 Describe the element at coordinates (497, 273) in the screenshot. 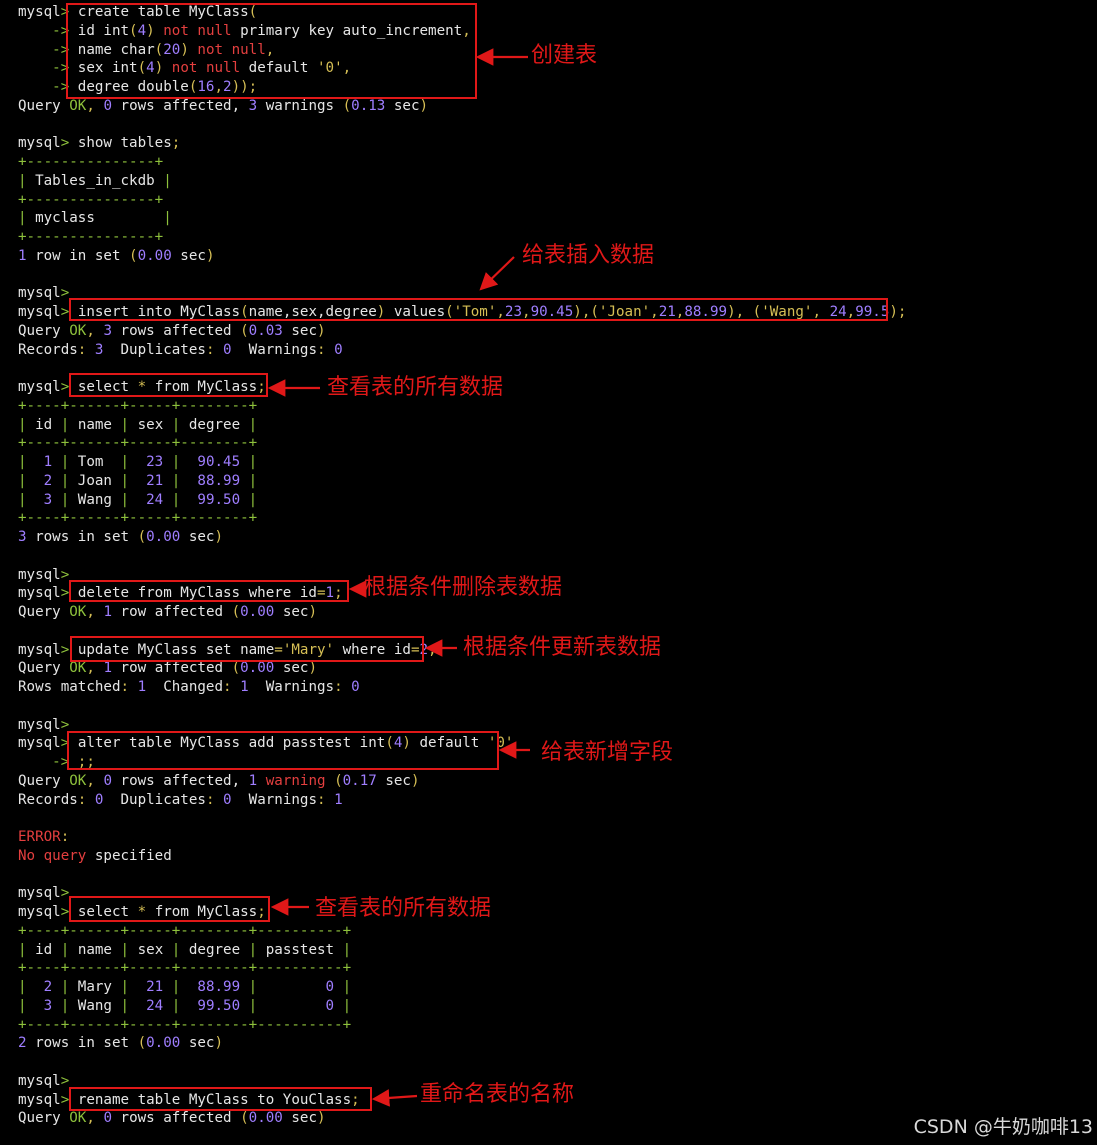

I see `arrow-insert` at that location.